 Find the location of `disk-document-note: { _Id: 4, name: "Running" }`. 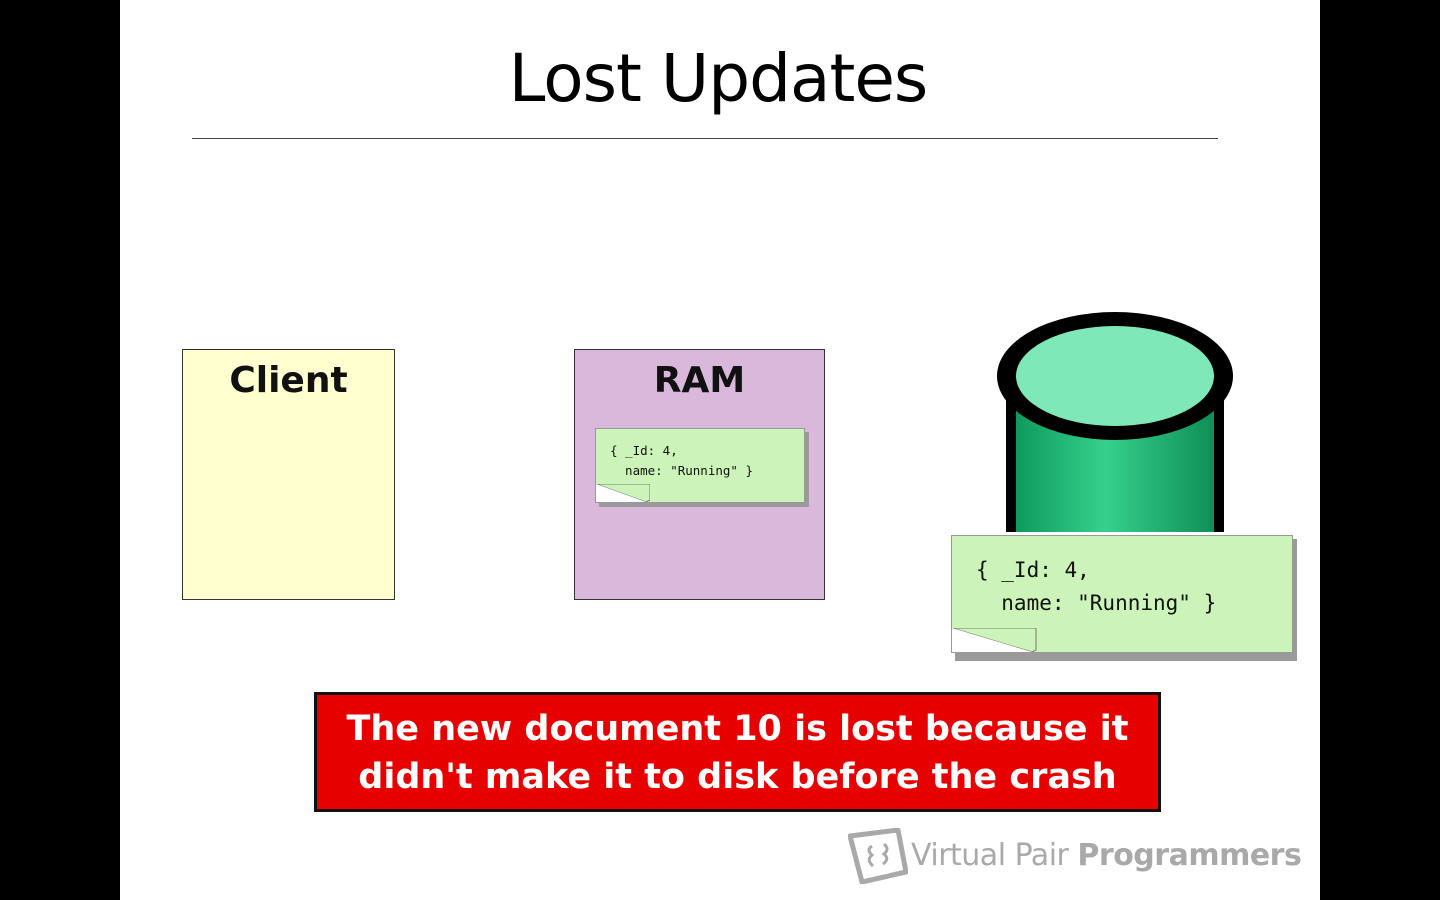

disk-document-note: { _Id: 4, name: "Running" } is located at coordinates (1122, 594).